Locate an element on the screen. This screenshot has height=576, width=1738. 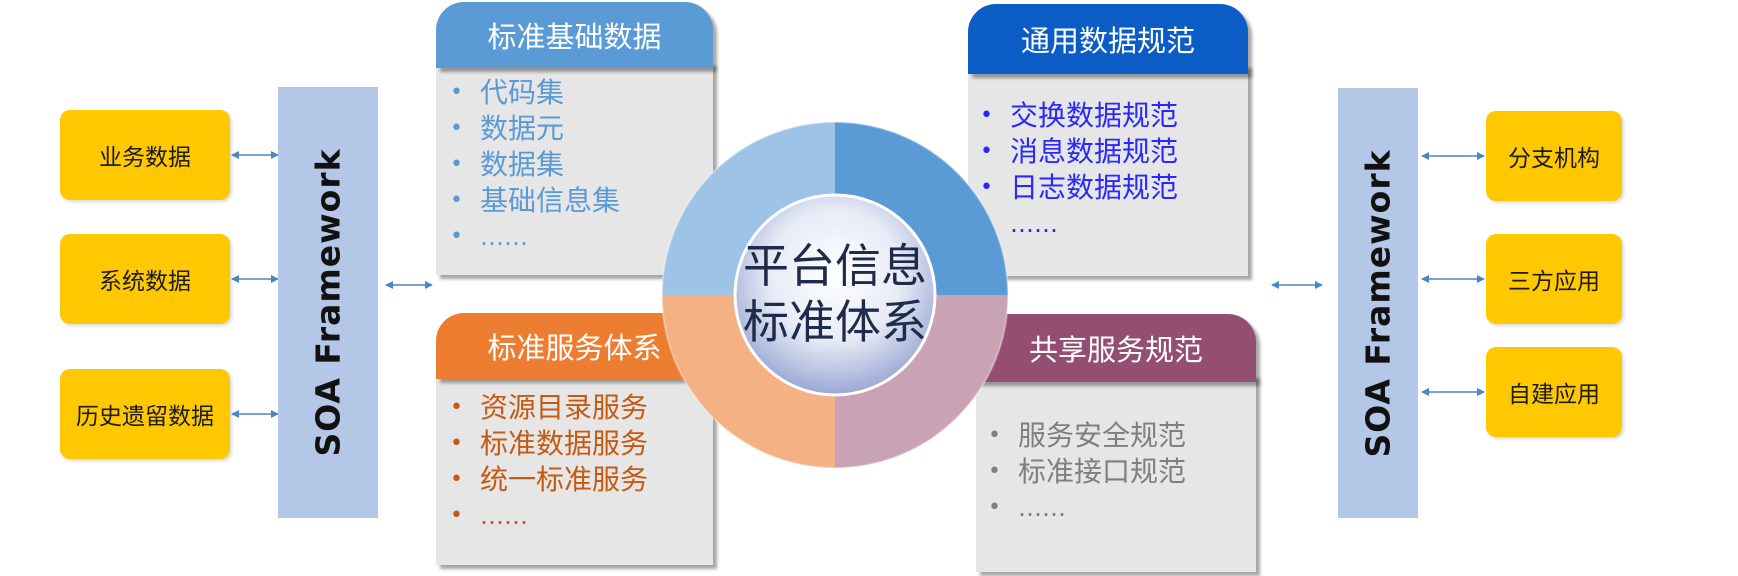
list-item: 标准接口规范 is located at coordinates (1087, 472).